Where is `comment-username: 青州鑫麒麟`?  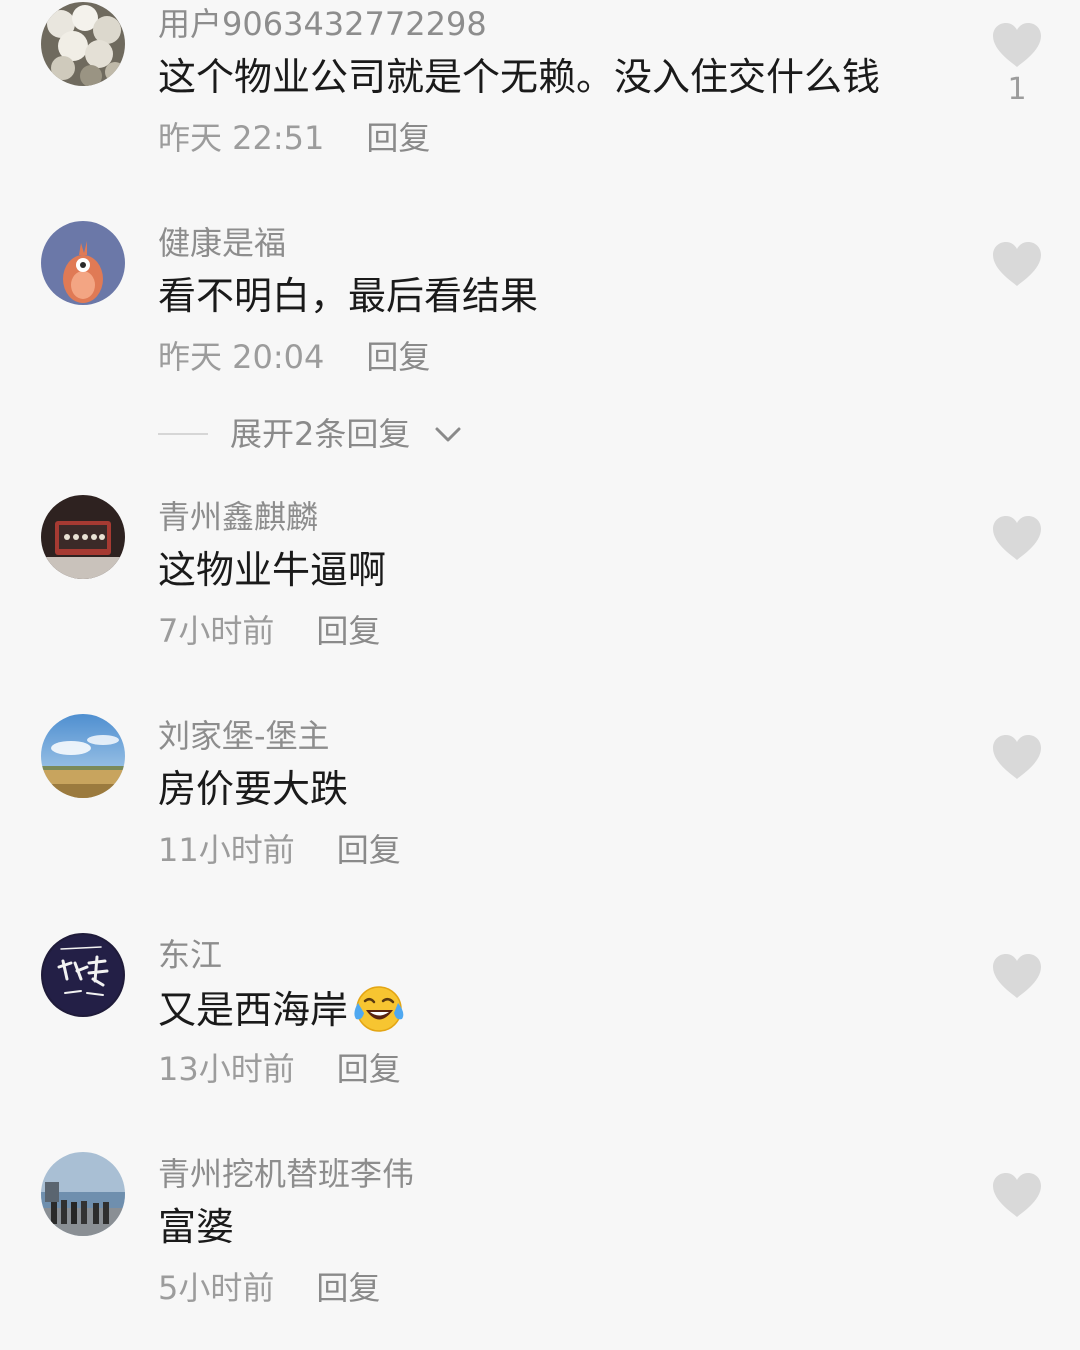
comment-username: 青州鑫麒麟 is located at coordinates (238, 517).